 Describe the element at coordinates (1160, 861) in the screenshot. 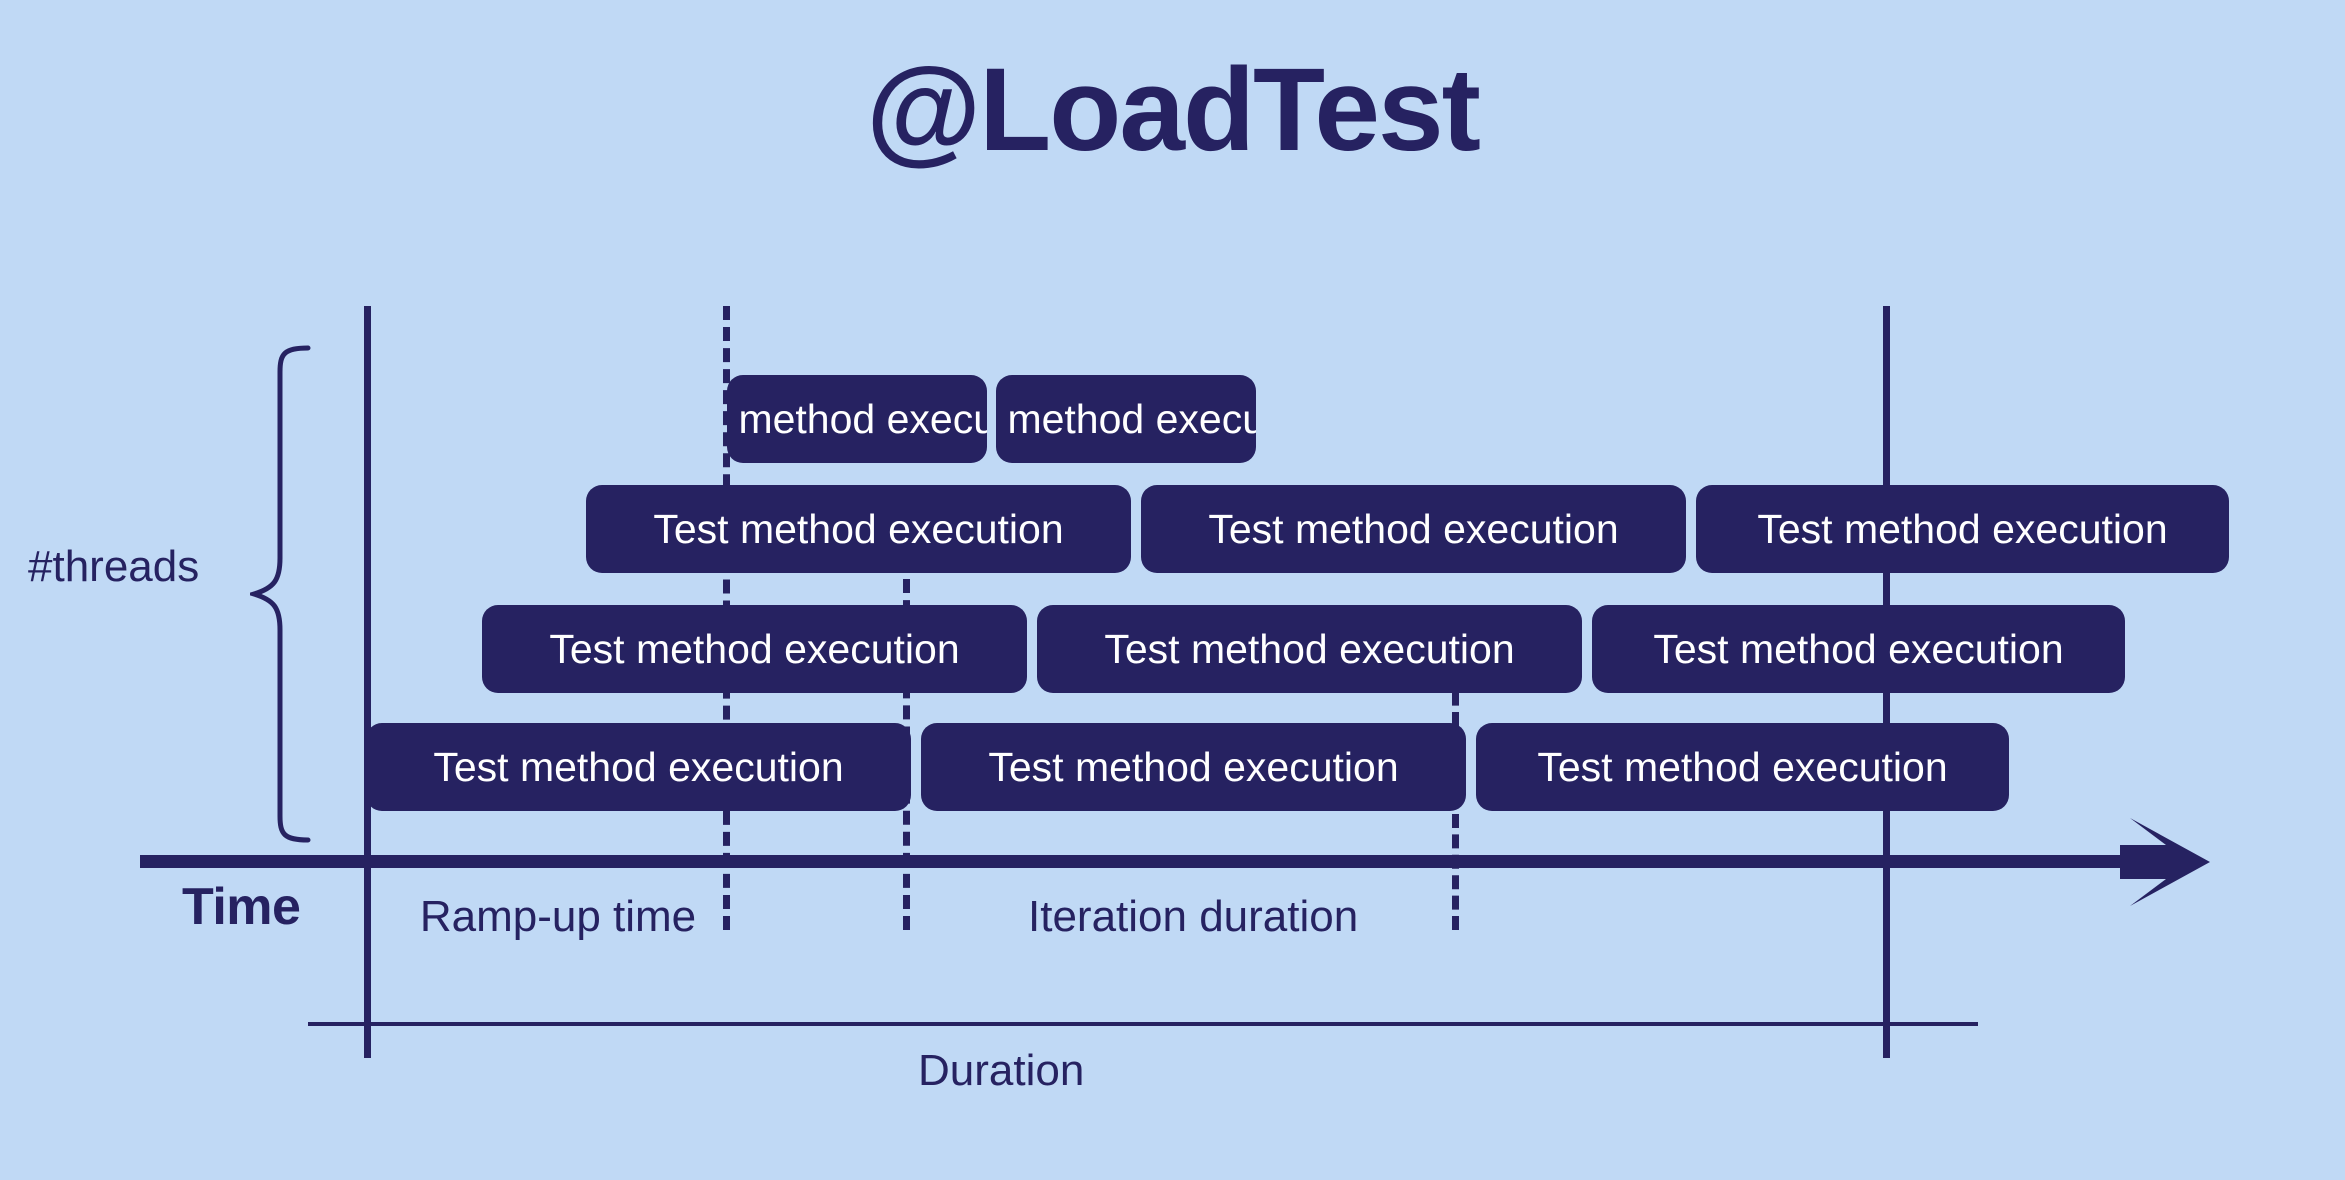

I see `time-axis` at that location.